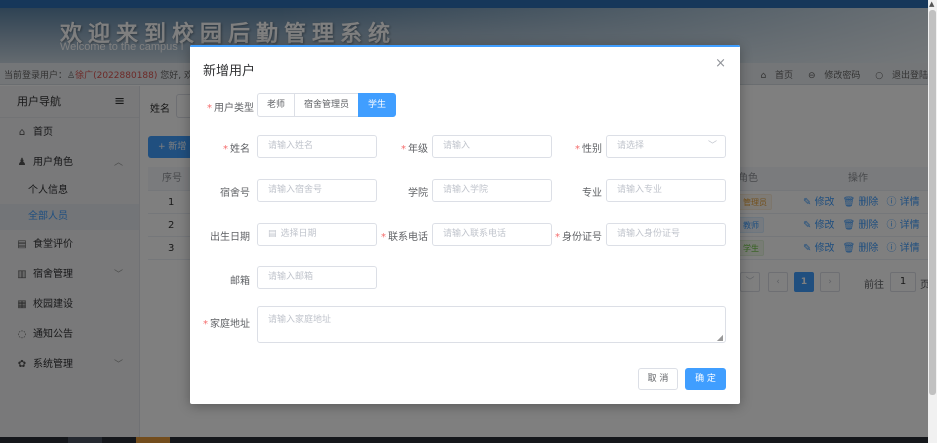 This screenshot has width=937, height=443. Describe the element at coordinates (414, 149) in the screenshot. I see `grade-label: * 年级` at that location.